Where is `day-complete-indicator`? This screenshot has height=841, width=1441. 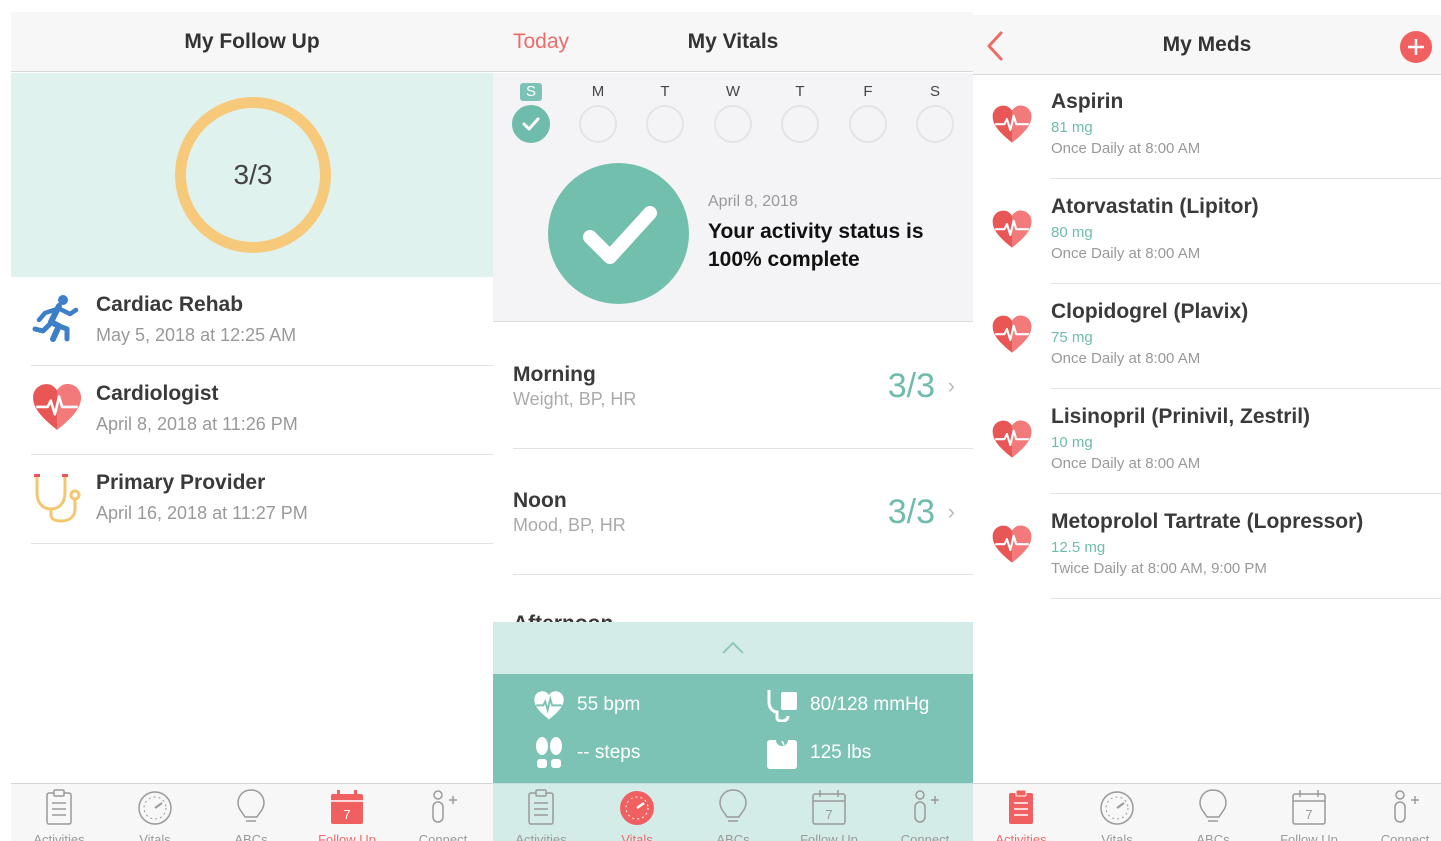 day-complete-indicator is located at coordinates (531, 124).